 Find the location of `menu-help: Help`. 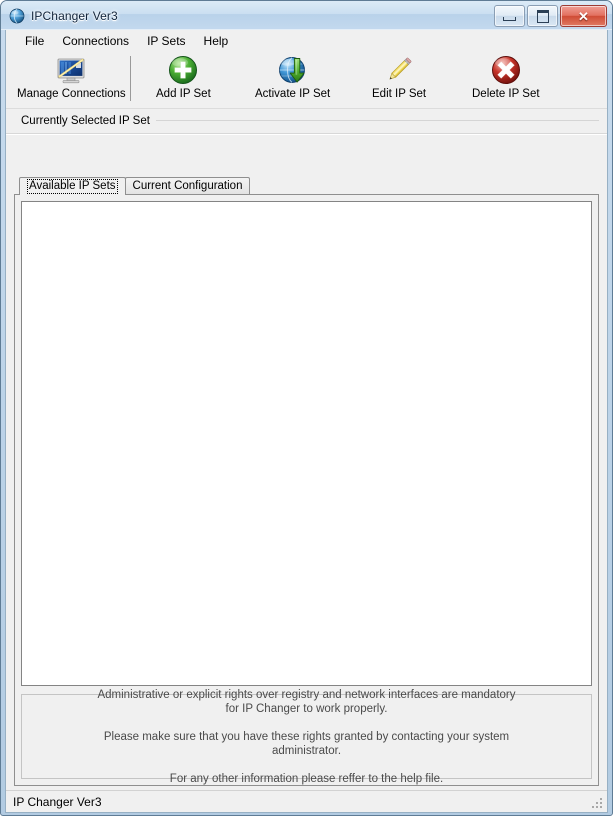

menu-help: Help is located at coordinates (216, 41).